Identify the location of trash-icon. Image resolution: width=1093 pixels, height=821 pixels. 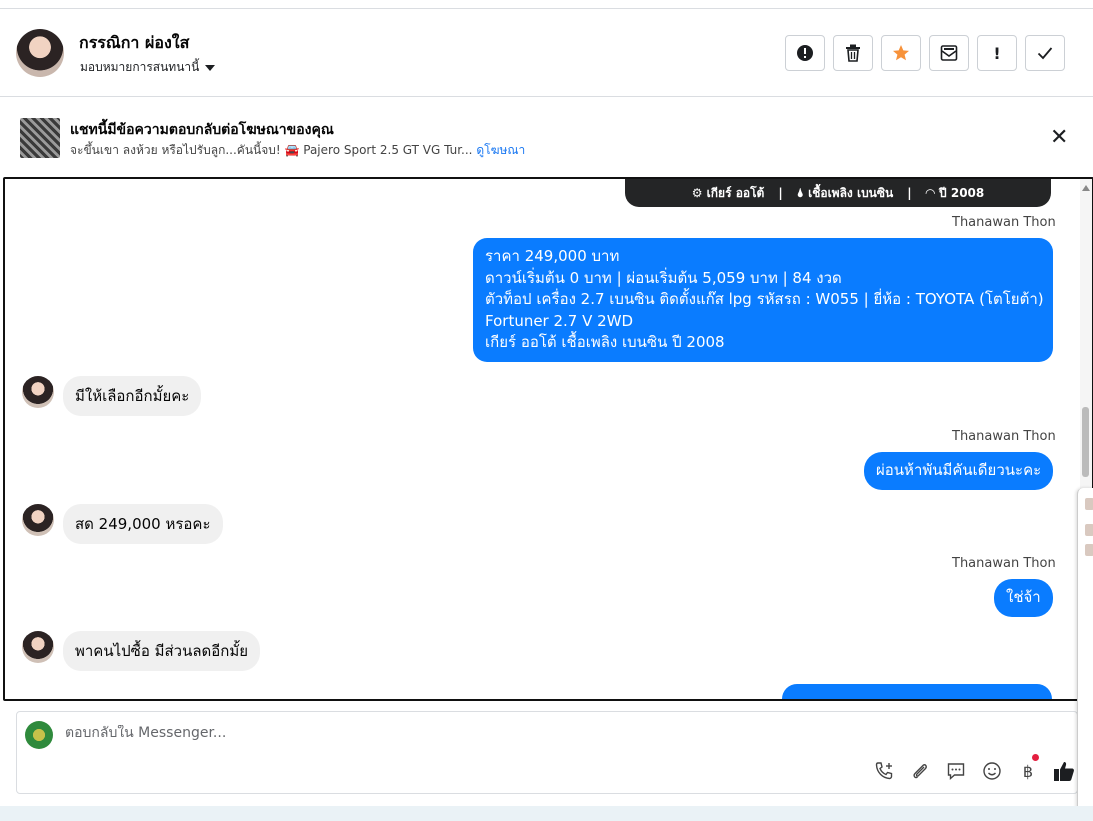
(853, 53).